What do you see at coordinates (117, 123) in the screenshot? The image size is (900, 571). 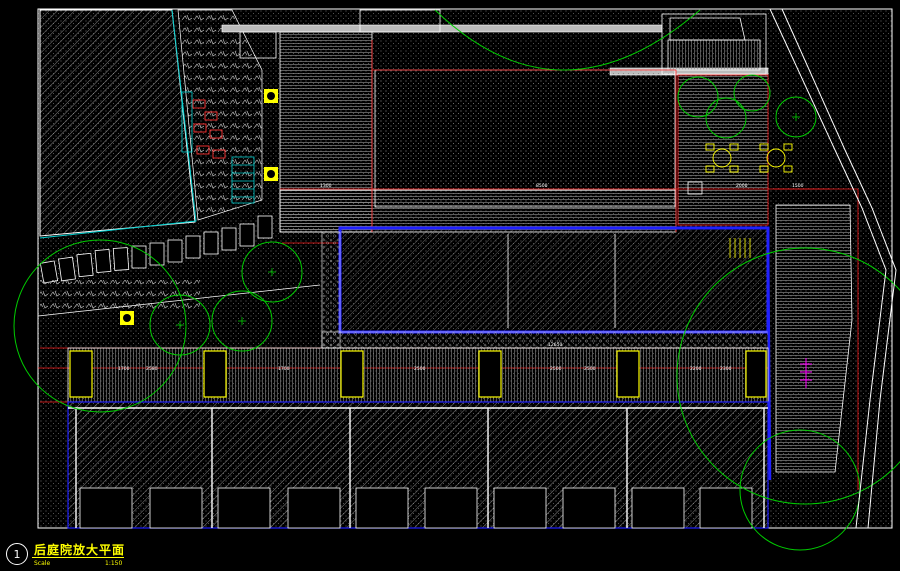 I see `building-block-left` at bounding box center [117, 123].